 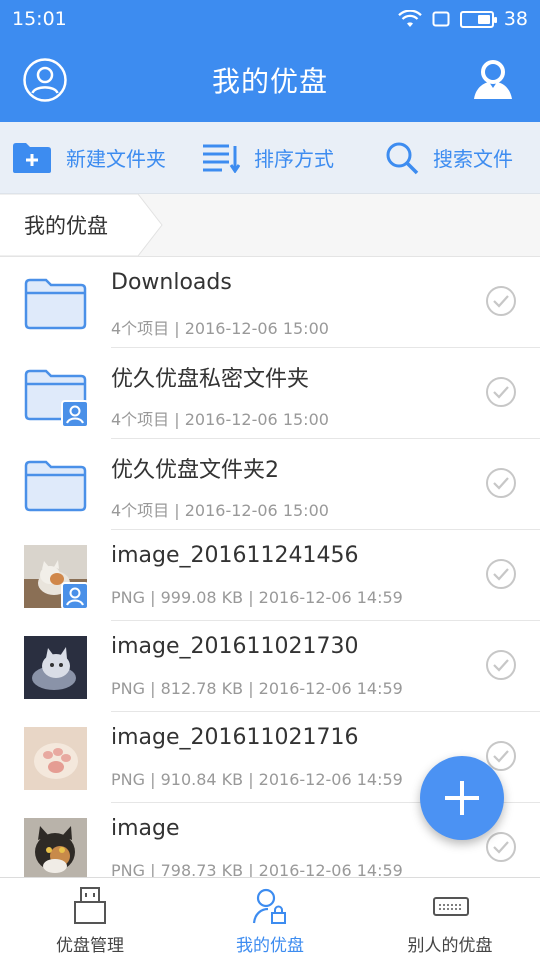 What do you see at coordinates (478, 19) in the screenshot?
I see `battery-icon` at bounding box center [478, 19].